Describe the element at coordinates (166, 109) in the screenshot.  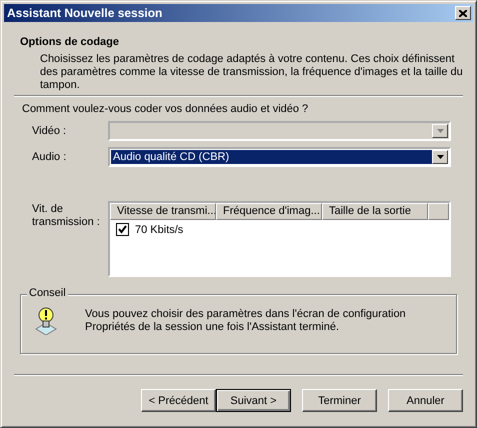
I see `question-text: Comment voulez-vous coder vos données audio et vidéo ?` at that location.